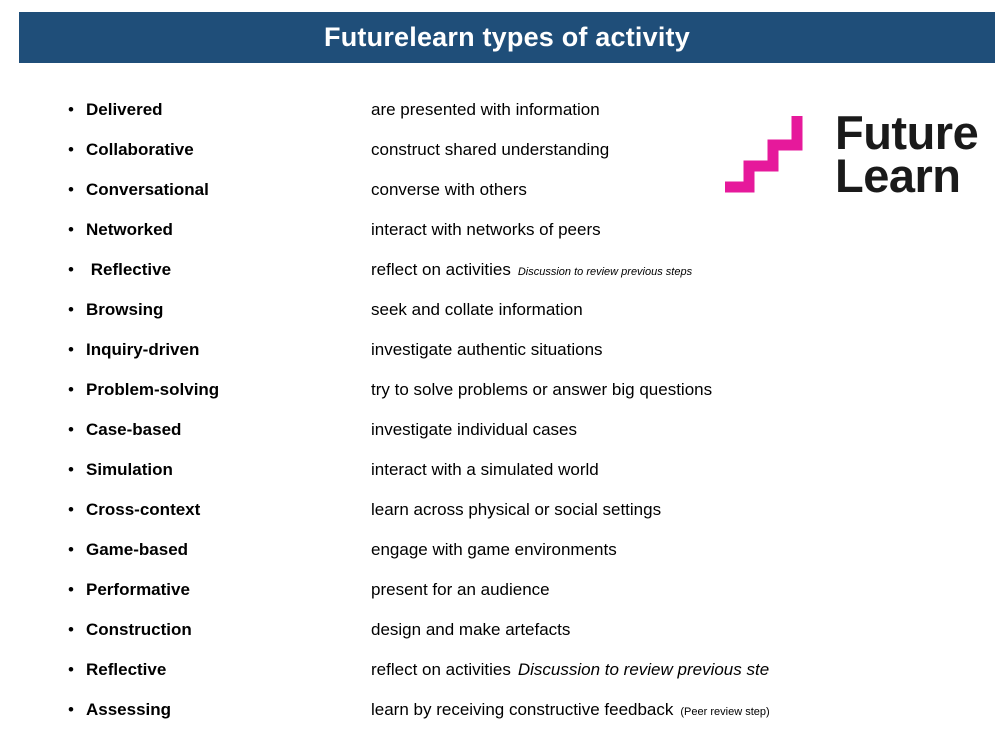  I want to click on activity-description-text: interact with networks of peers, so click(486, 229).